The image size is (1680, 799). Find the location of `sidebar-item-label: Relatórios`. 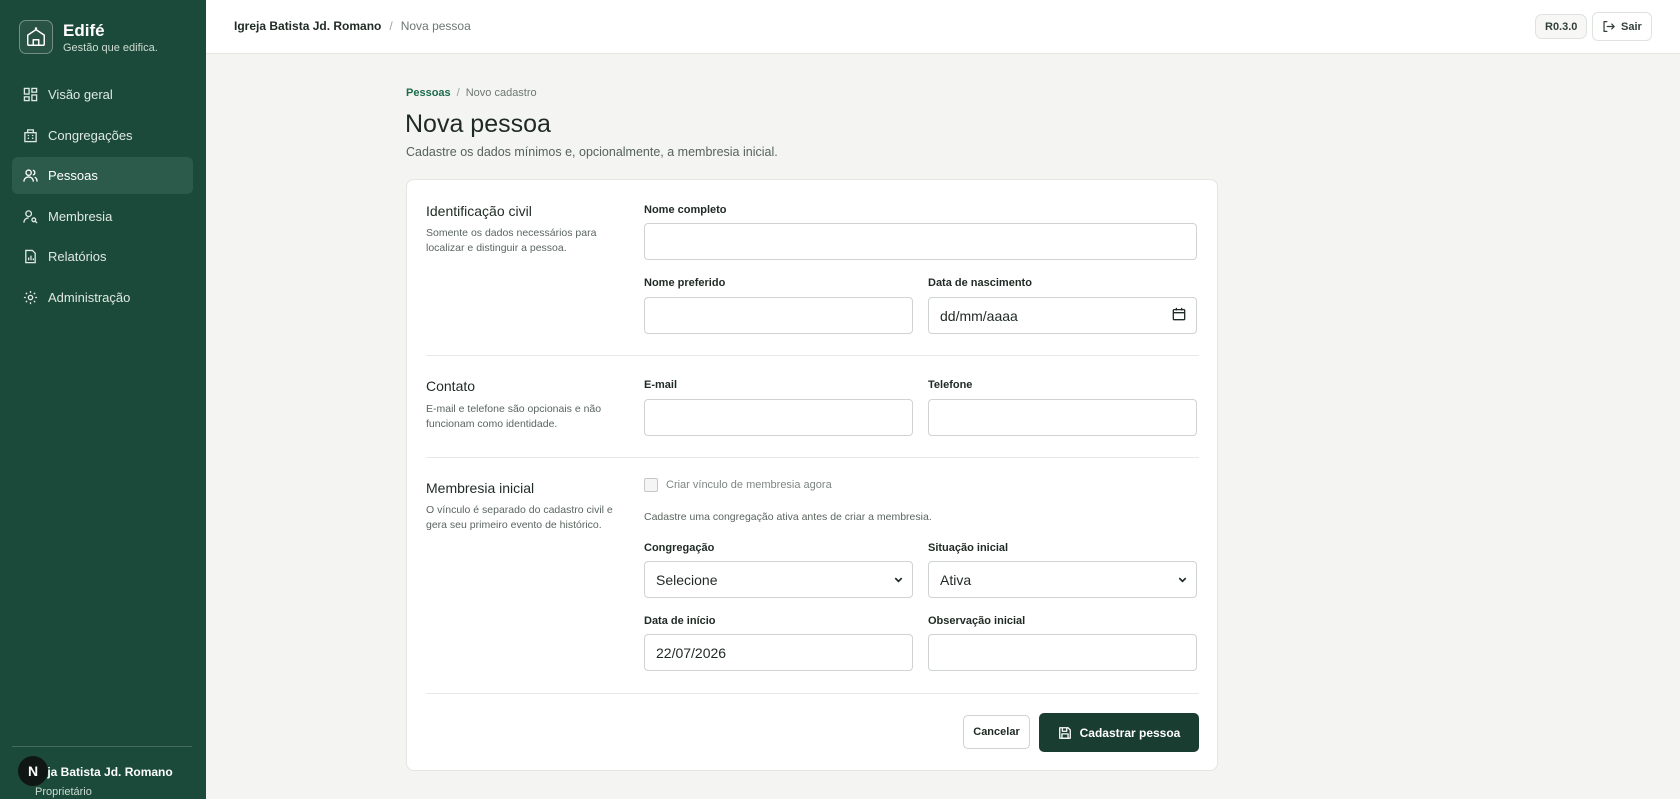

sidebar-item-label: Relatórios is located at coordinates (77, 257).